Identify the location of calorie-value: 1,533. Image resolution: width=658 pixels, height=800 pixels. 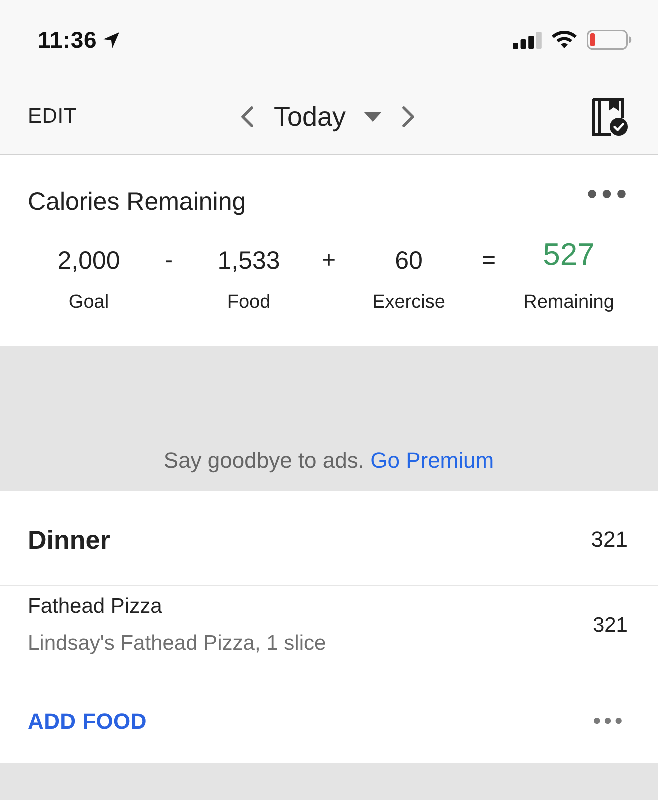
(249, 261).